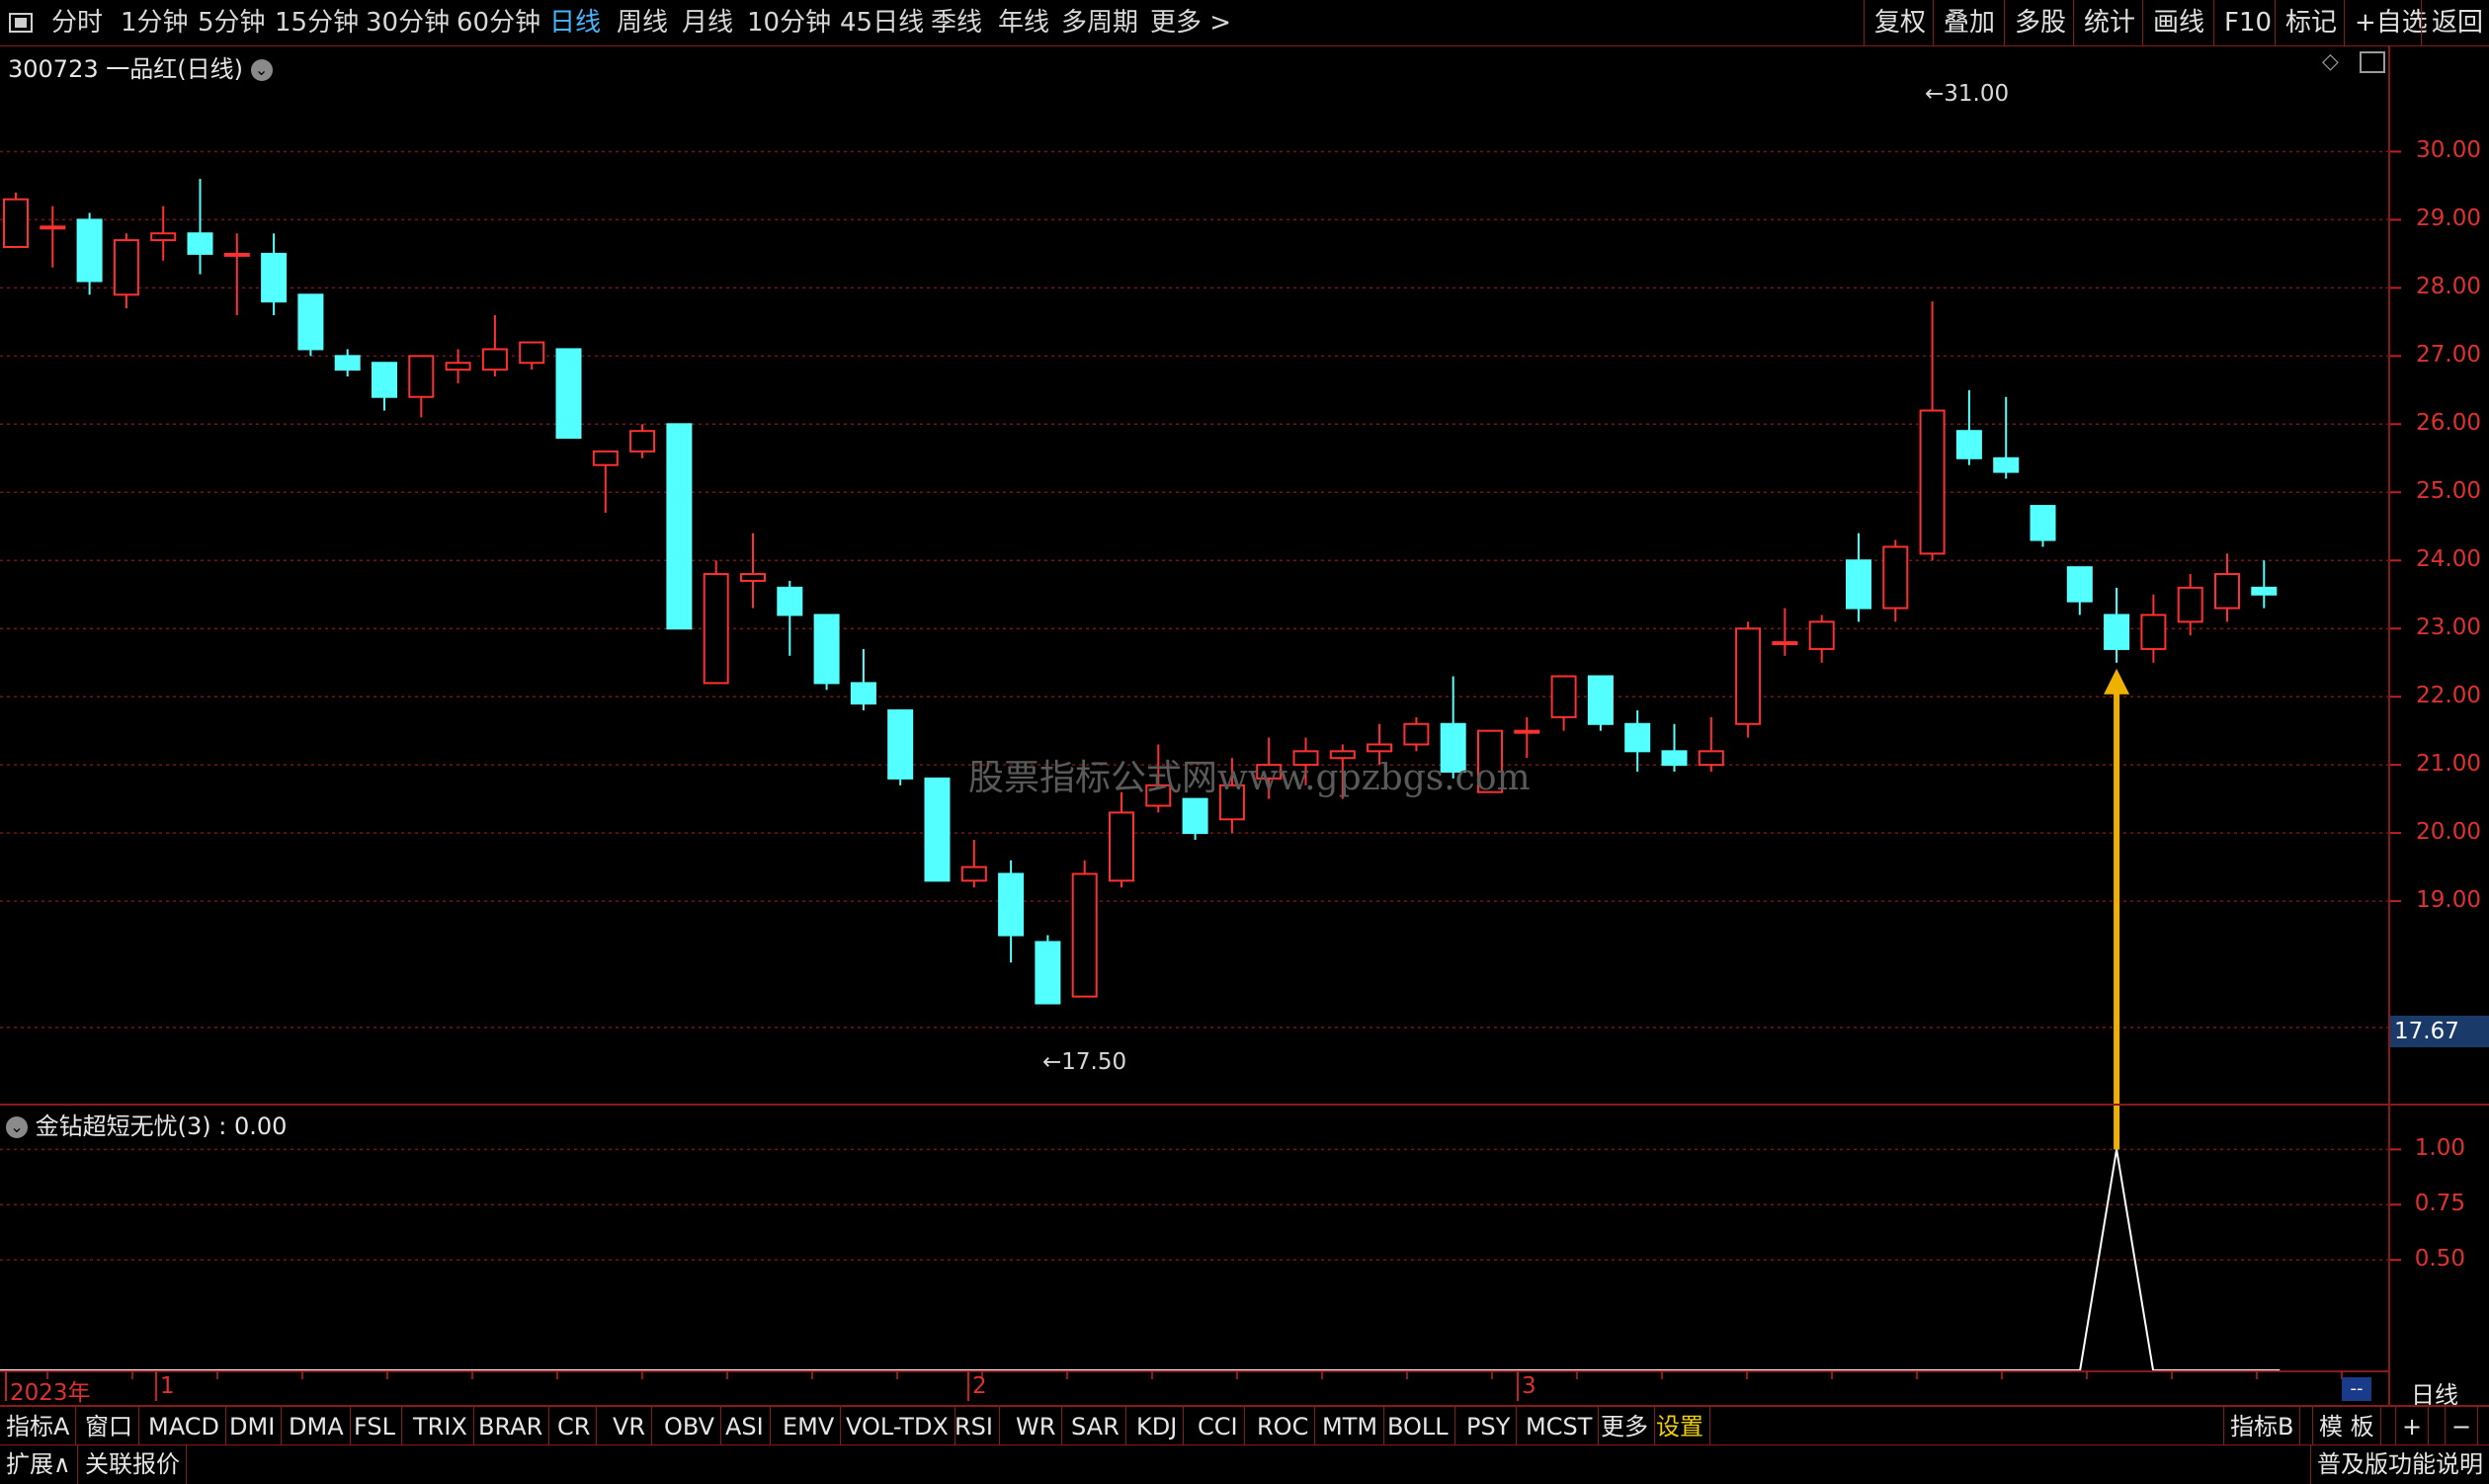 This screenshot has width=2489, height=1484. What do you see at coordinates (789, 22) in the screenshot?
I see `period-9: 10分钟` at bounding box center [789, 22].